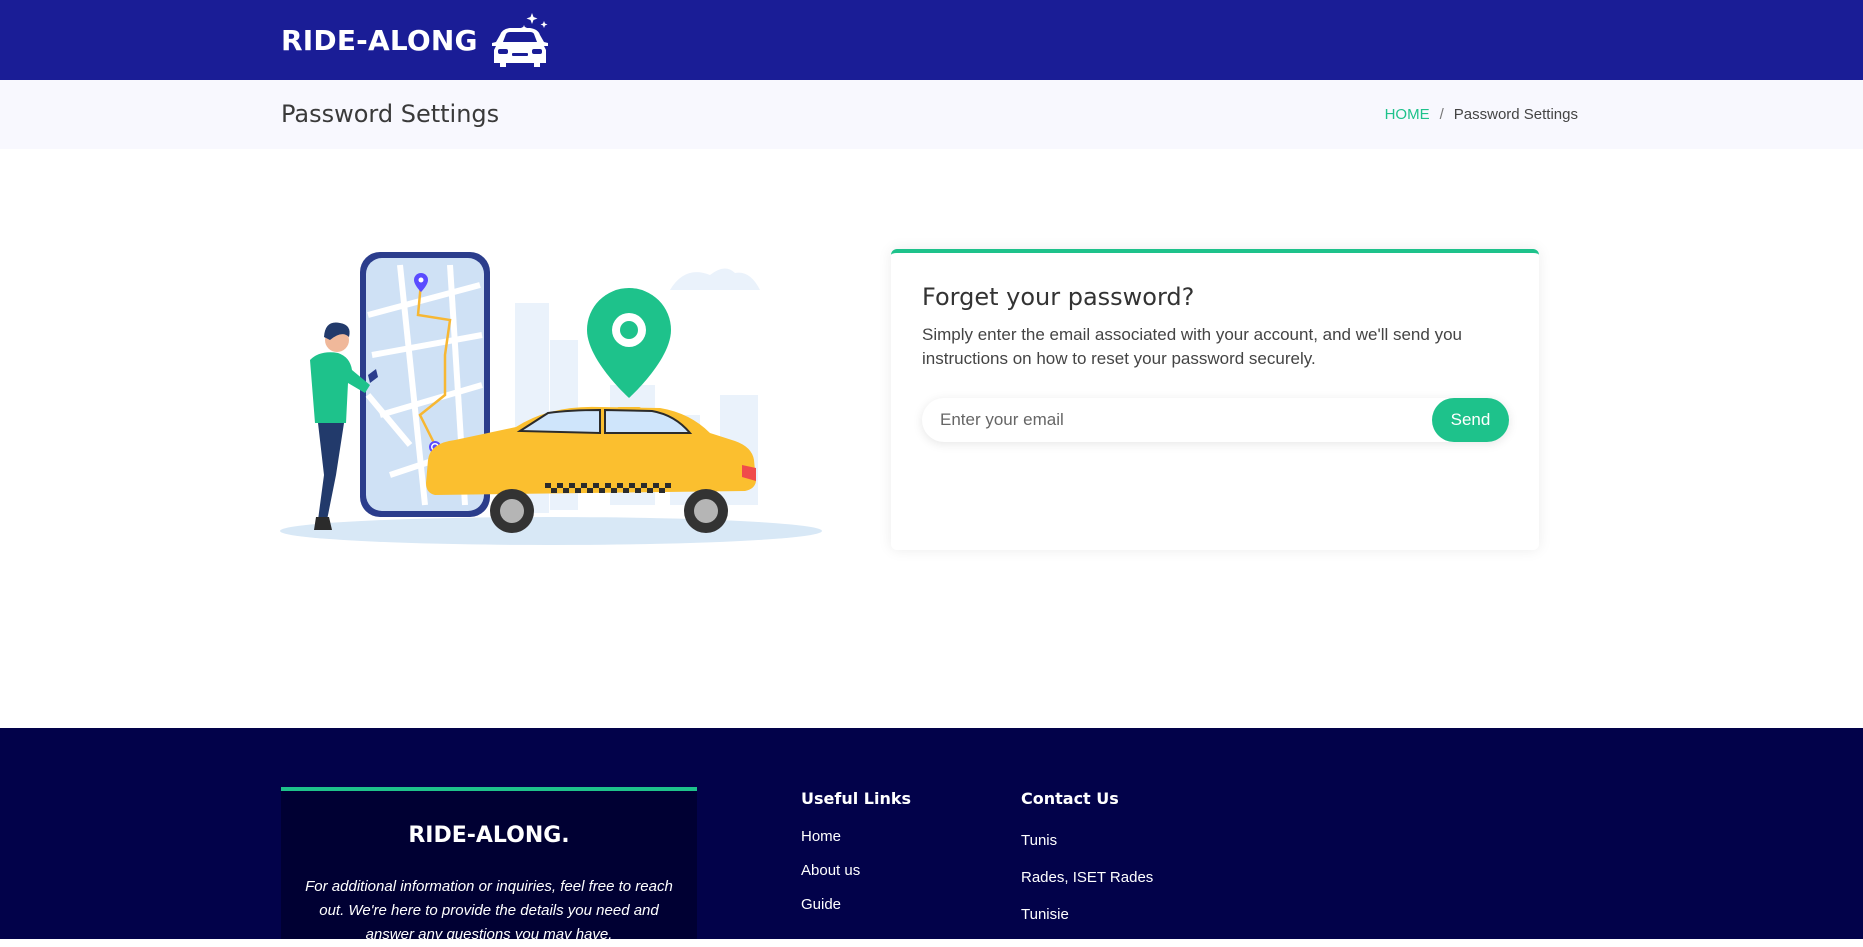  Describe the element at coordinates (1058, 297) in the screenshot. I see `card-title: Forget your password?` at that location.